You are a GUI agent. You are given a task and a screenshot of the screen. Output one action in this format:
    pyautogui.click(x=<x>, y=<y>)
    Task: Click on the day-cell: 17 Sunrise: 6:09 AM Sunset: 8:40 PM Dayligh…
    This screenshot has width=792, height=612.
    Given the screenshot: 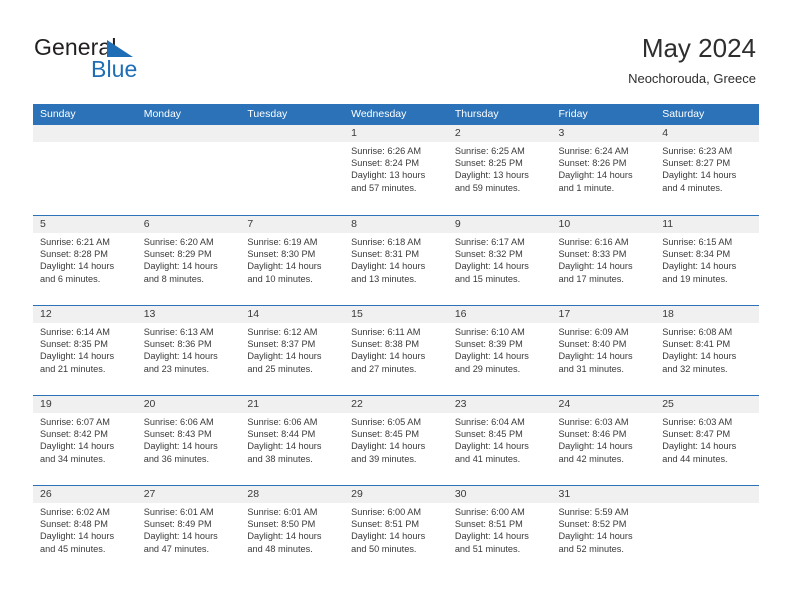 What is the action you would take?
    pyautogui.click(x=603, y=350)
    